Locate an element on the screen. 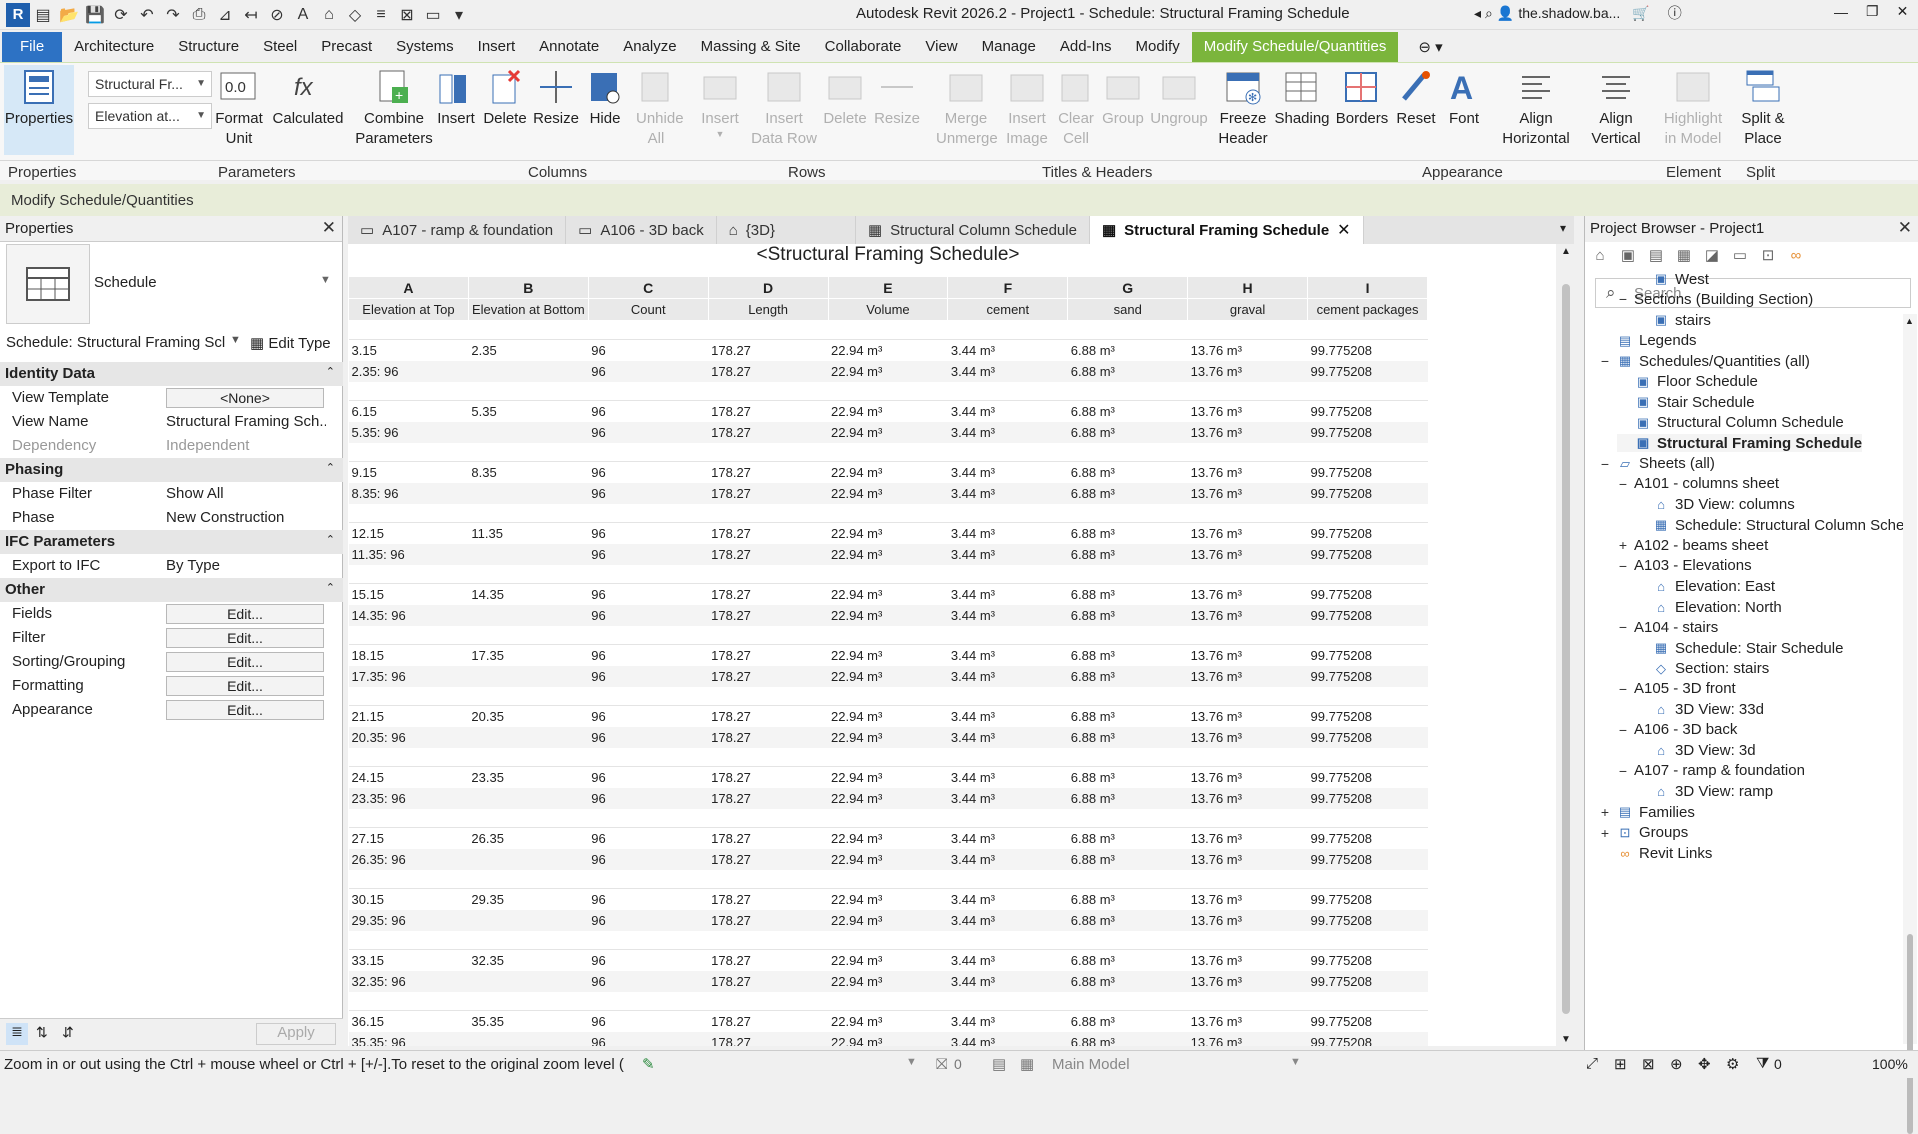 The image size is (1918, 1134). save-icon: 💾 is located at coordinates (95, 15).